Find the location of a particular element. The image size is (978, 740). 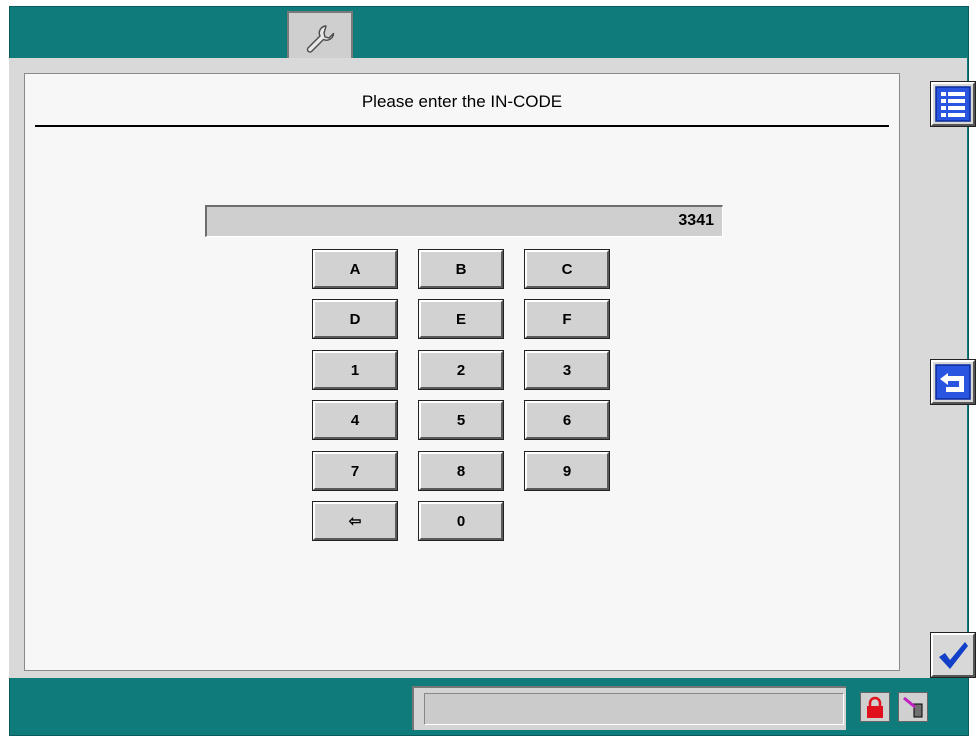

padlock-icon is located at coordinates (875, 707).